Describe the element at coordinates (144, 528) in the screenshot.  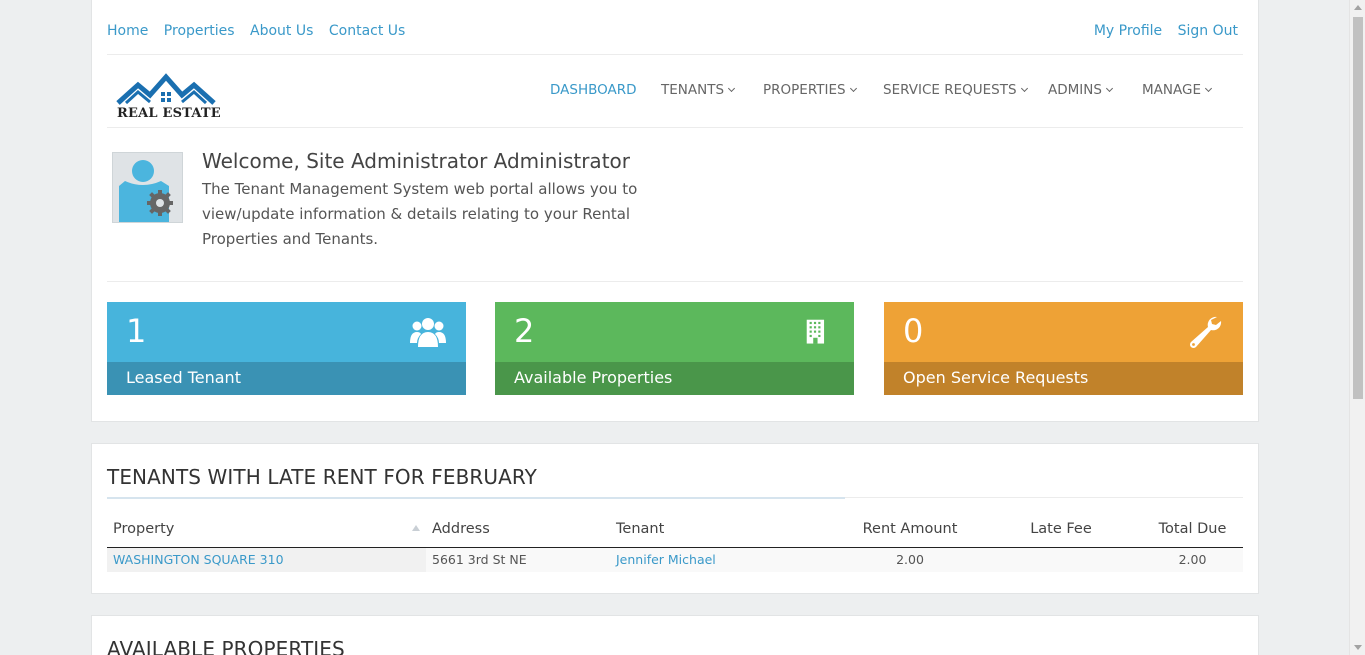
I see `column-label: Property` at that location.